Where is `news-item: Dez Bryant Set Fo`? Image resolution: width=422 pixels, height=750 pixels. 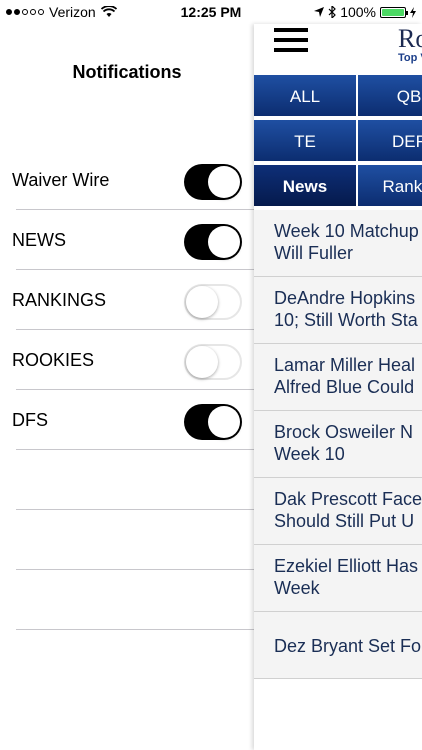
news-item: Dez Bryant Set Fo is located at coordinates (338, 645).